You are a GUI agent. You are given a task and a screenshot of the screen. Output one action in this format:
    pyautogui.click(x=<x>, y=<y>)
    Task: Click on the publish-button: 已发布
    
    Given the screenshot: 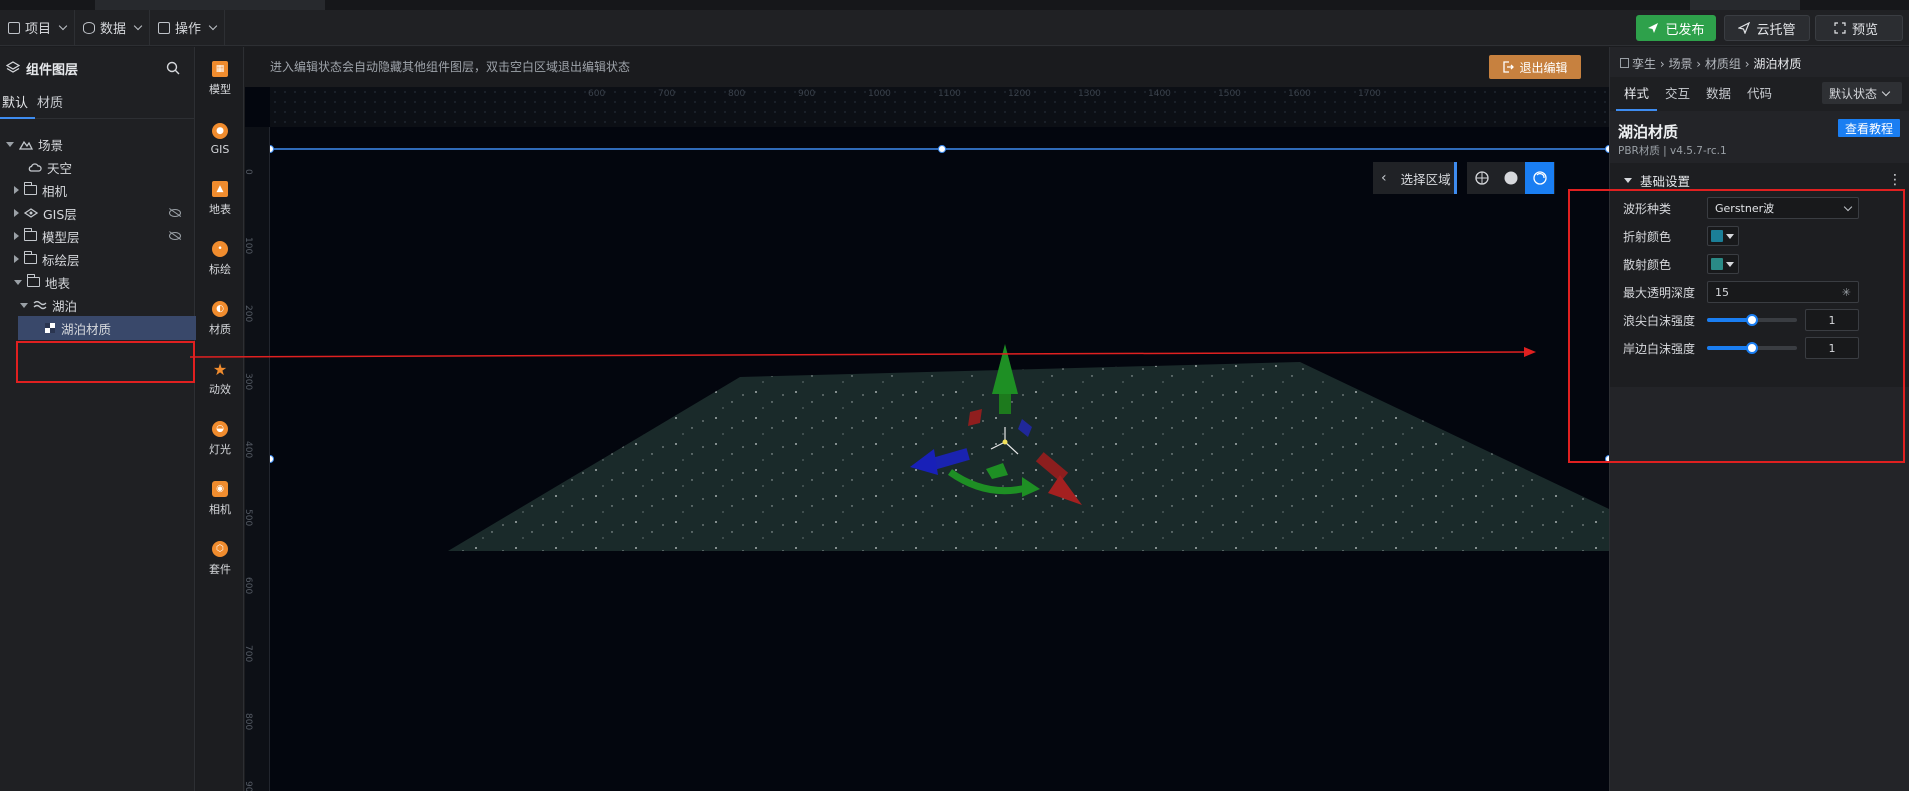 What is the action you would take?
    pyautogui.click(x=1676, y=28)
    